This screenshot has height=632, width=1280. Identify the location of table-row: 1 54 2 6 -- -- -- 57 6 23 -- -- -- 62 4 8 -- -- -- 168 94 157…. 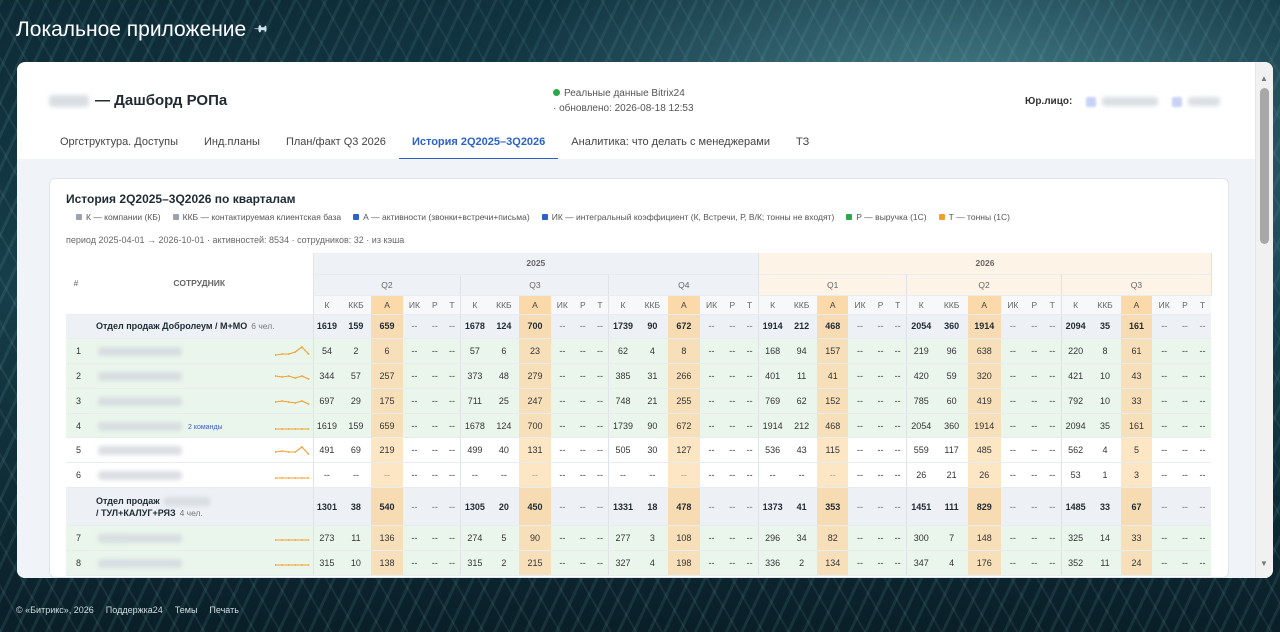
(639, 351).